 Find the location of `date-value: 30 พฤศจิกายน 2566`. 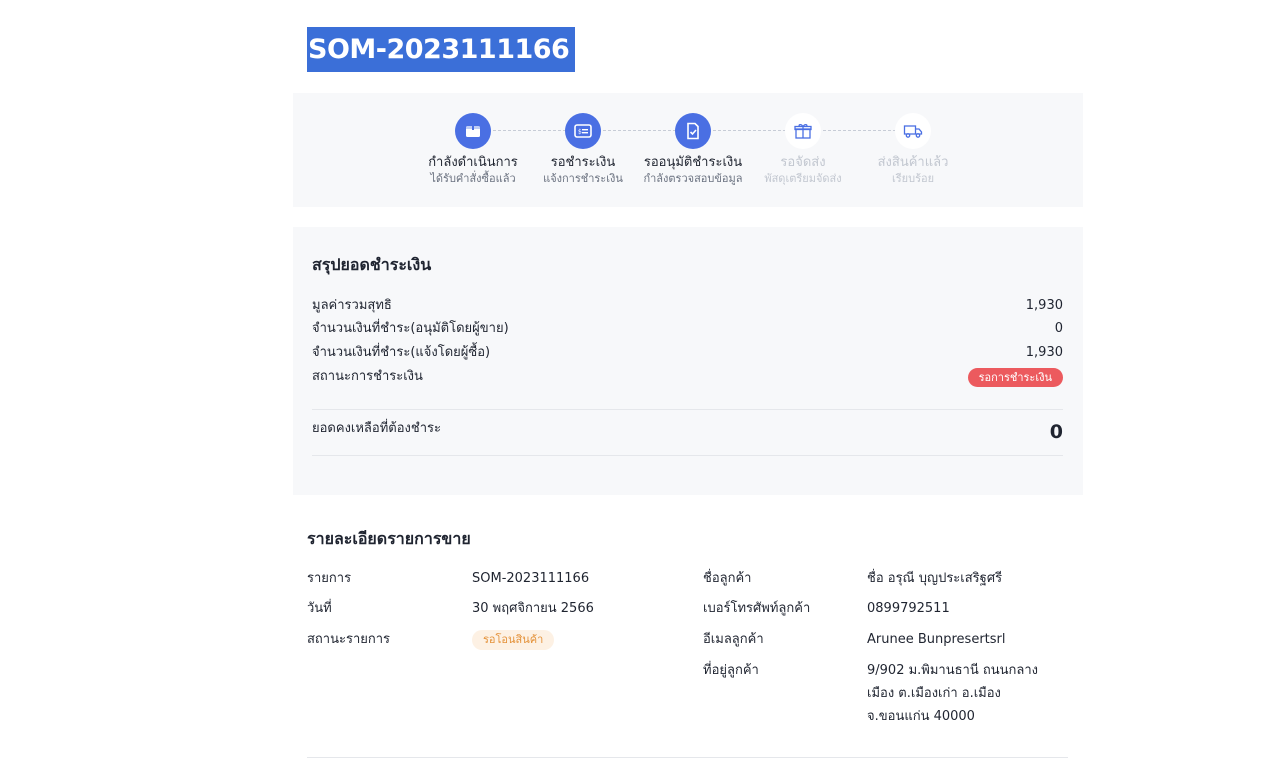

date-value: 30 พฤศจิกายน 2566 is located at coordinates (533, 608).